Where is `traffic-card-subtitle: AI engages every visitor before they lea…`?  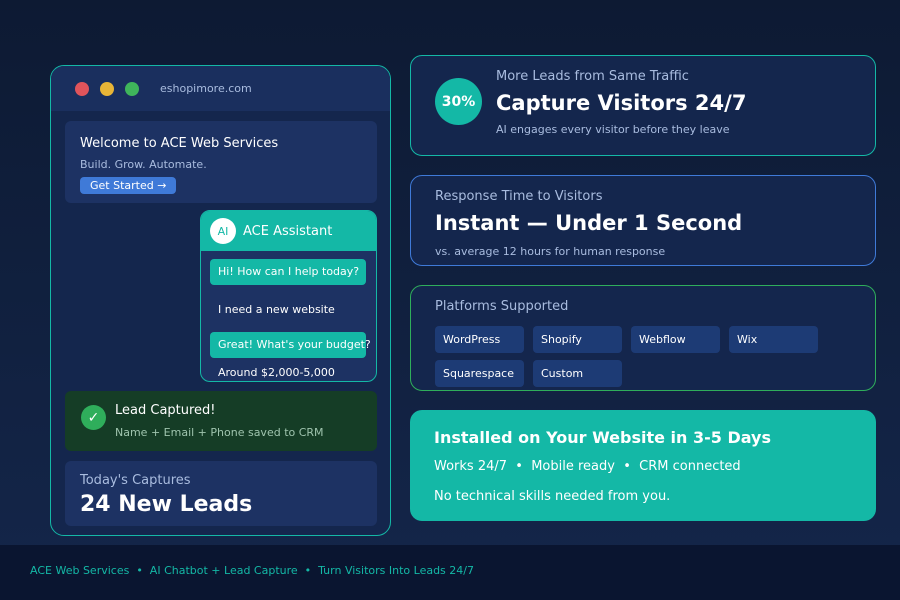 traffic-card-subtitle: AI engages every visitor before they lea… is located at coordinates (613, 129).